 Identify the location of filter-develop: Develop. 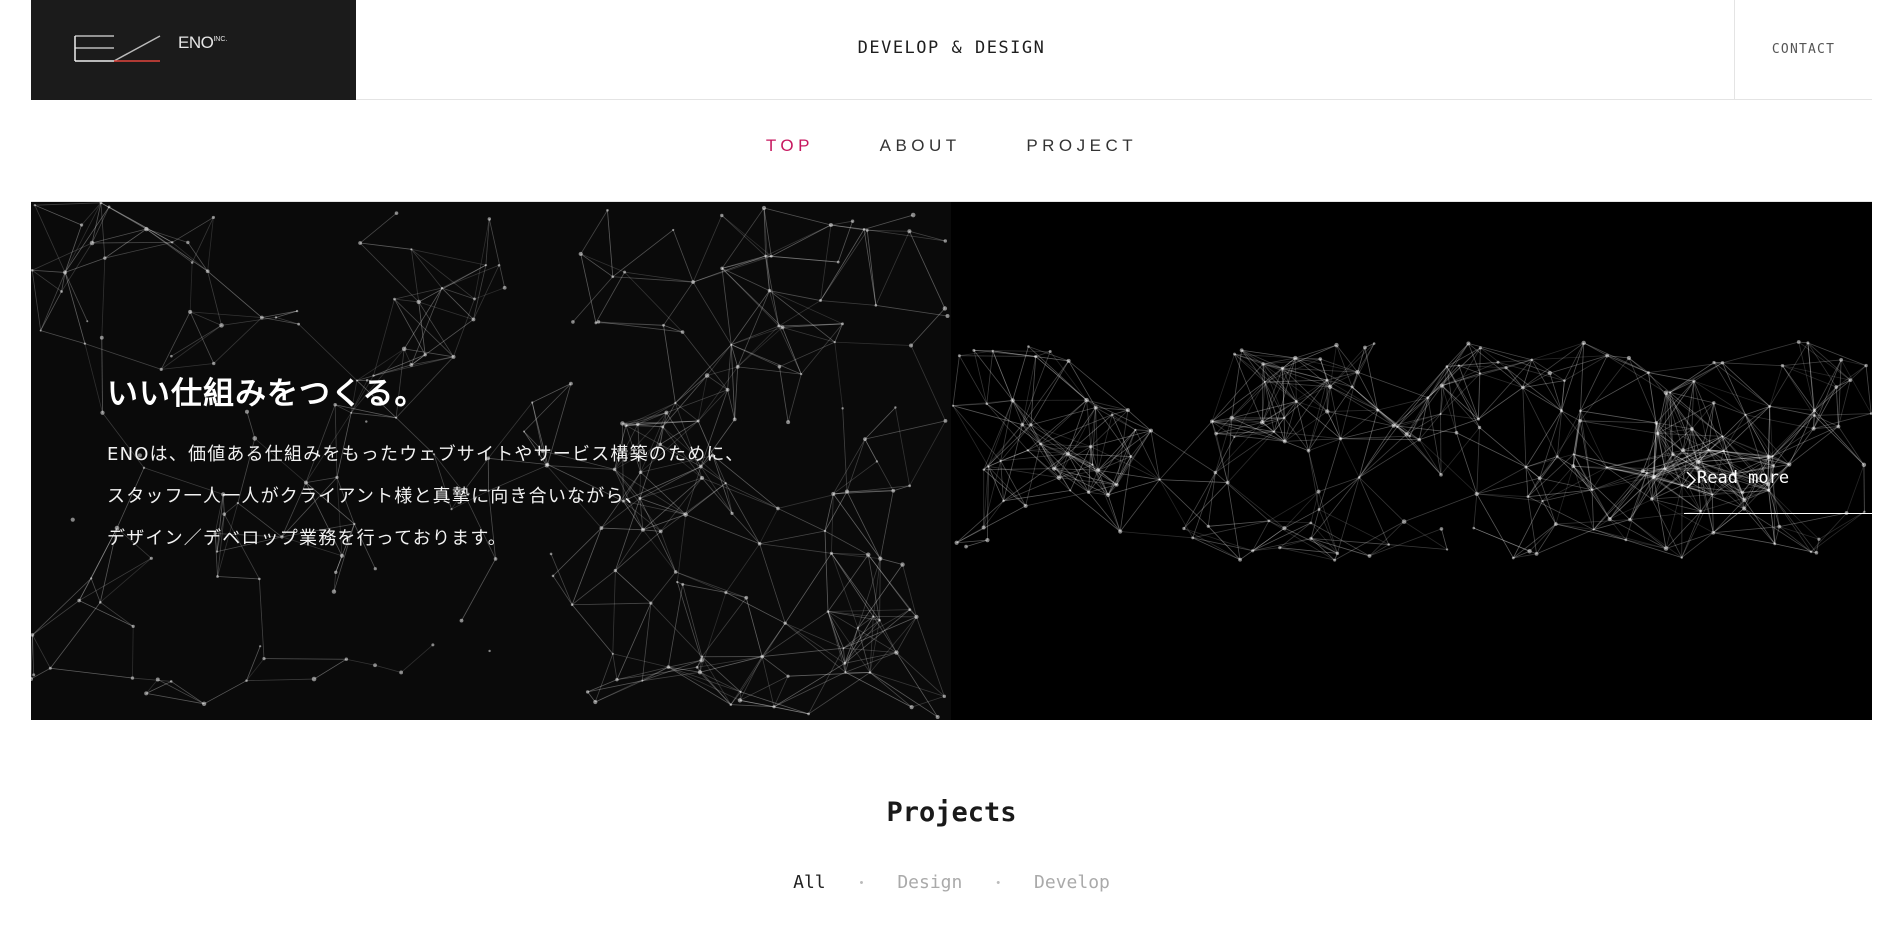
(1072, 882).